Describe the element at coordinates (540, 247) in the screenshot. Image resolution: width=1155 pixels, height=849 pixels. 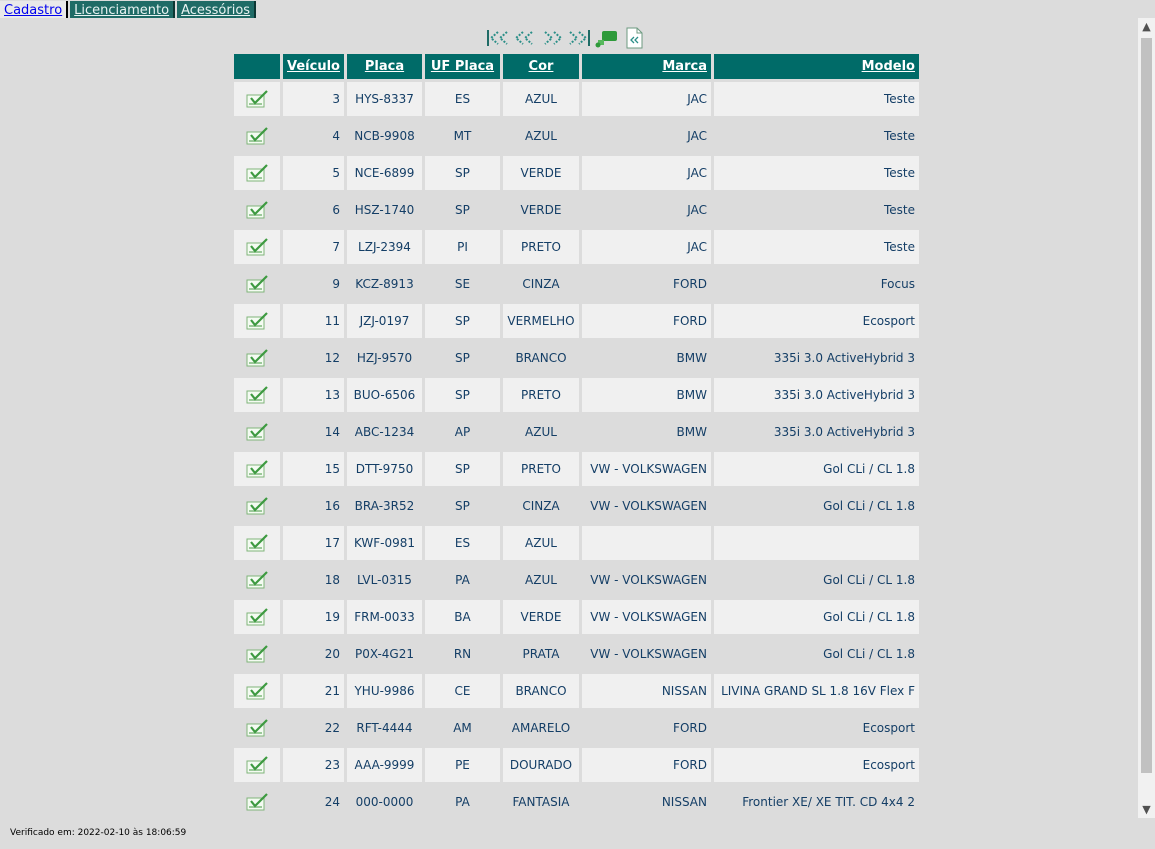
I see `cell-cor: PRETO` at that location.